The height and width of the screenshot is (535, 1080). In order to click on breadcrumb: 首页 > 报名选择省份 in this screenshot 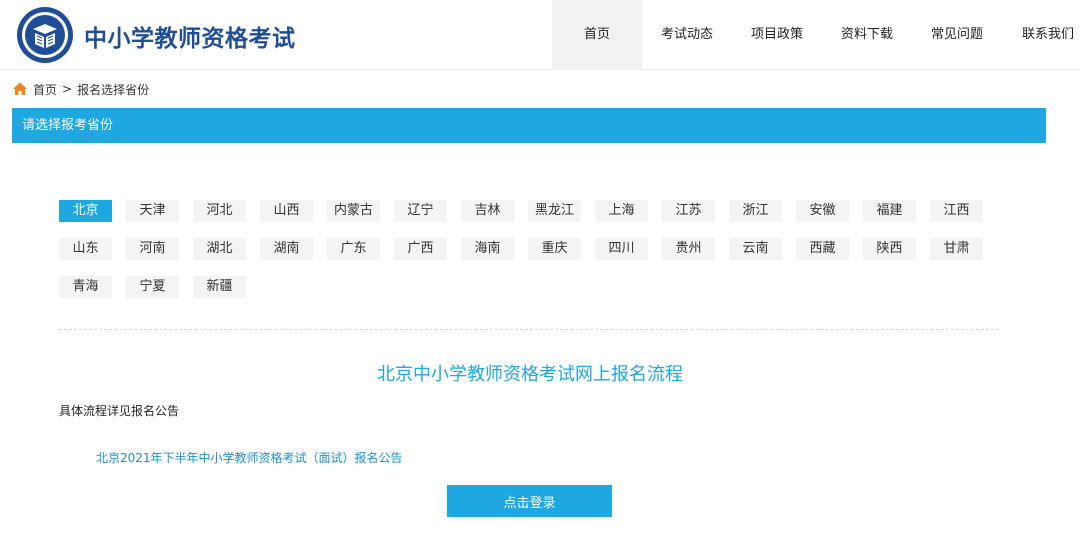, I will do `click(80, 89)`.